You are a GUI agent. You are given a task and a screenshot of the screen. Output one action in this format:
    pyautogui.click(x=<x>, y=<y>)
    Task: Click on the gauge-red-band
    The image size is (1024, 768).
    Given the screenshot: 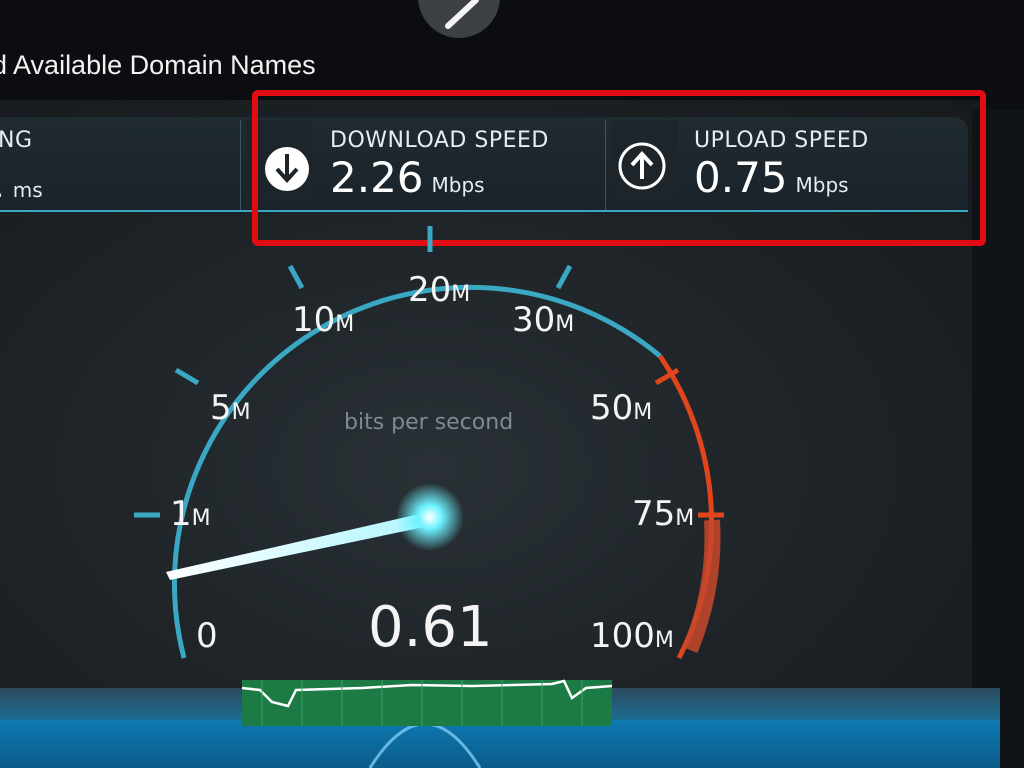 What is the action you would take?
    pyautogui.click(x=701, y=586)
    